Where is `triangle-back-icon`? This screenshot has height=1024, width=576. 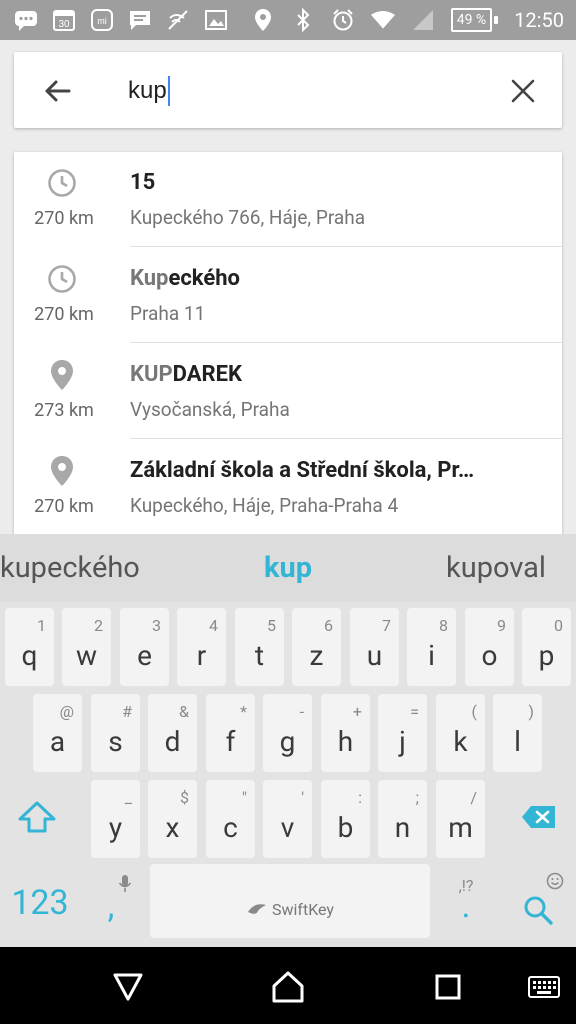
triangle-back-icon is located at coordinates (128, 987).